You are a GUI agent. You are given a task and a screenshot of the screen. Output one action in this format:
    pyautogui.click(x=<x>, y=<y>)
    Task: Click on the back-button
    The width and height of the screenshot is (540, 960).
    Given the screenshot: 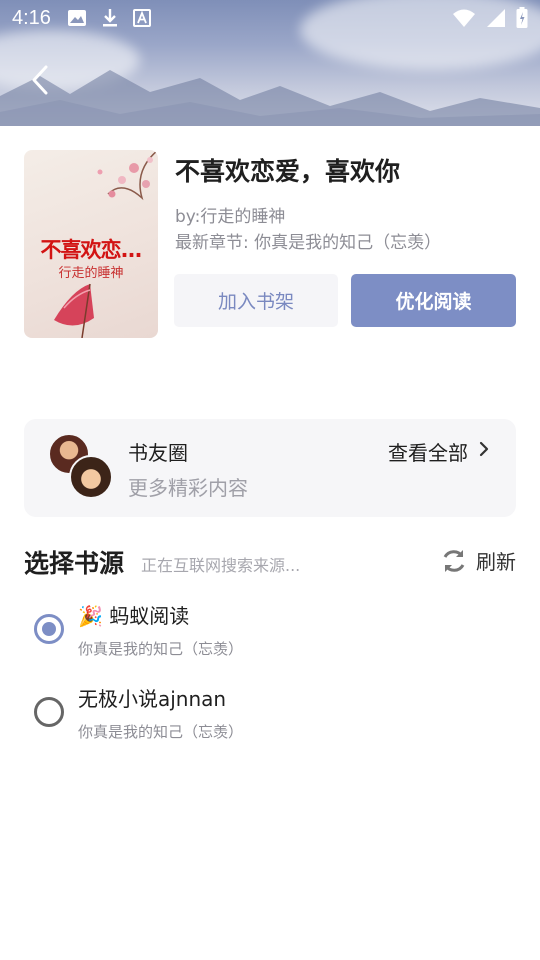 What is the action you would take?
    pyautogui.click(x=40, y=80)
    